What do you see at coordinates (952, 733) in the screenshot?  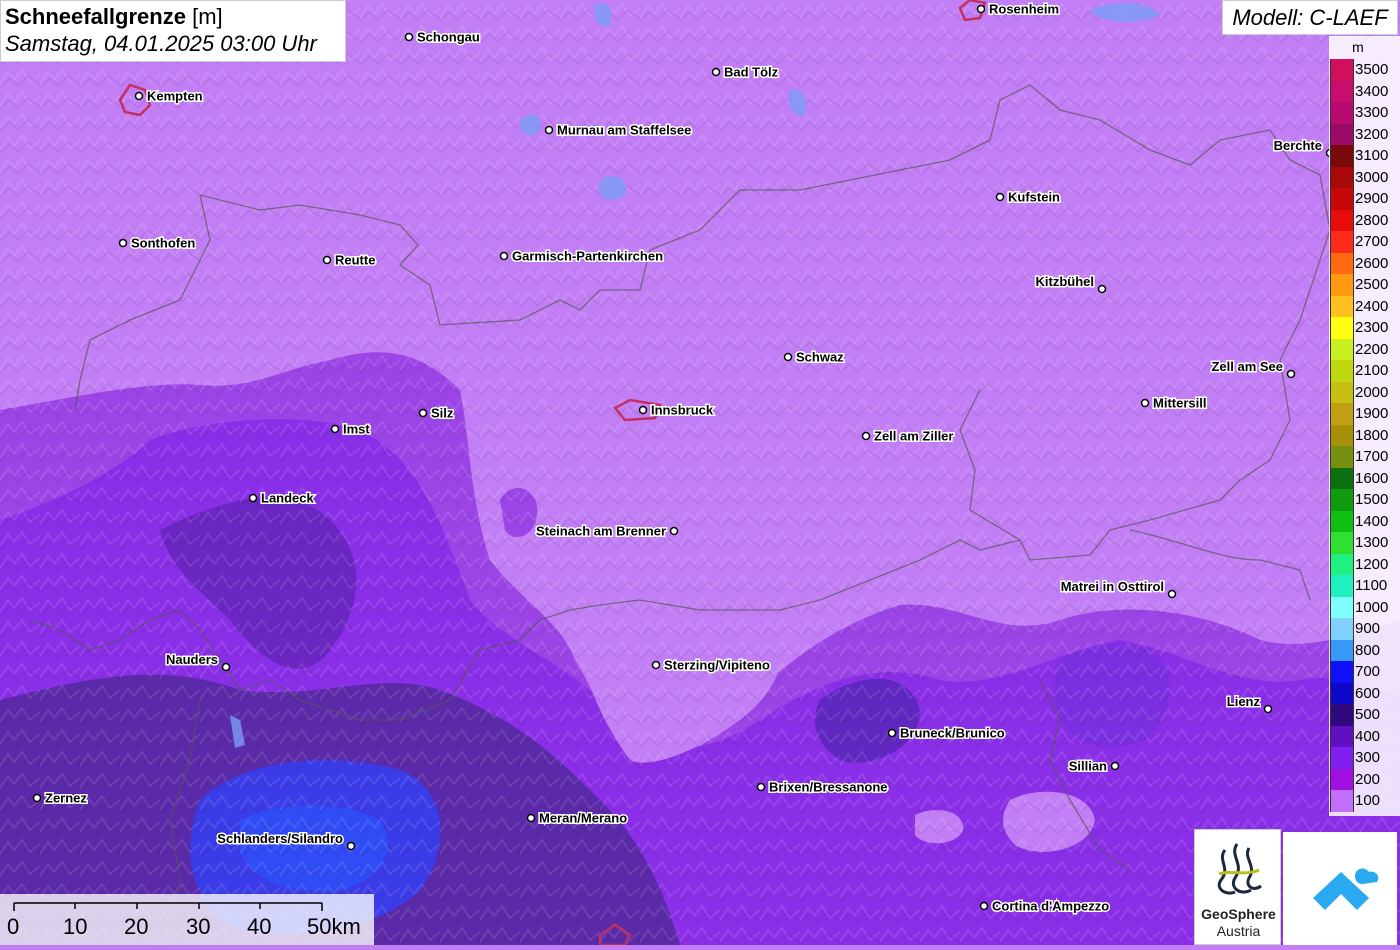 I see `city-label: Bruneck/Brunico` at bounding box center [952, 733].